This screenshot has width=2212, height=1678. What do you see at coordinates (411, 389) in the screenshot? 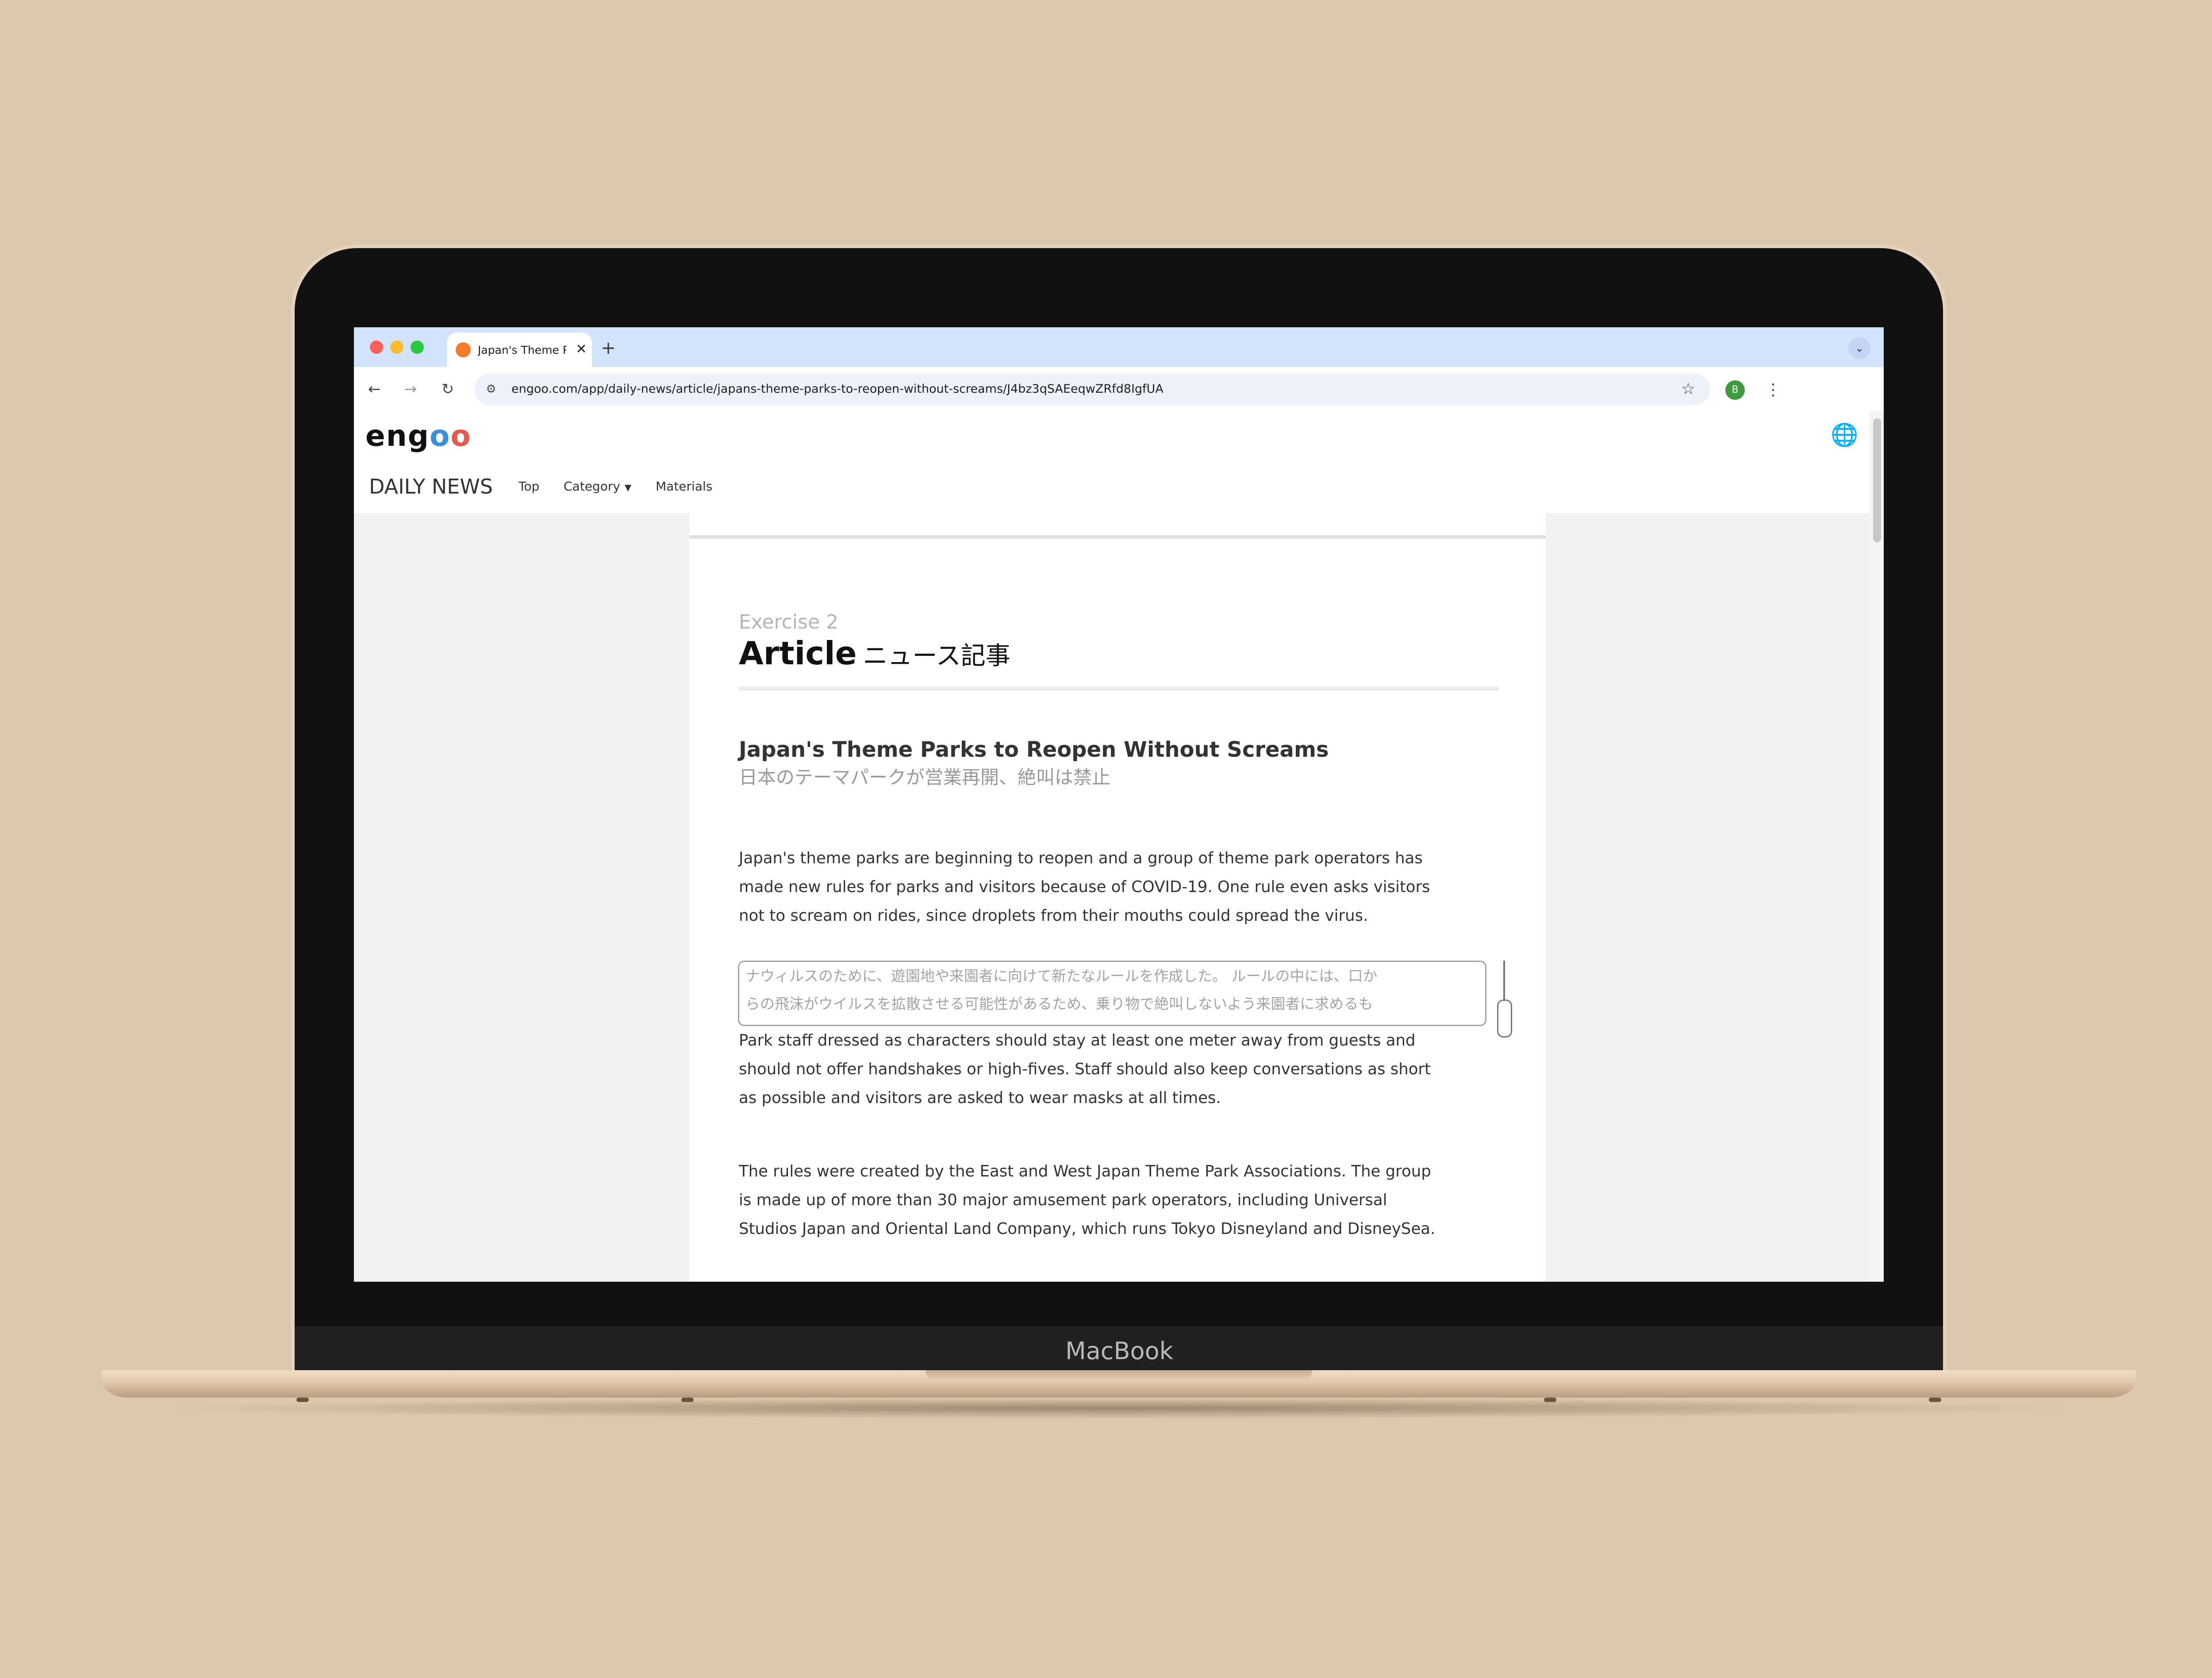
I see `forward-arrow-icon: →` at bounding box center [411, 389].